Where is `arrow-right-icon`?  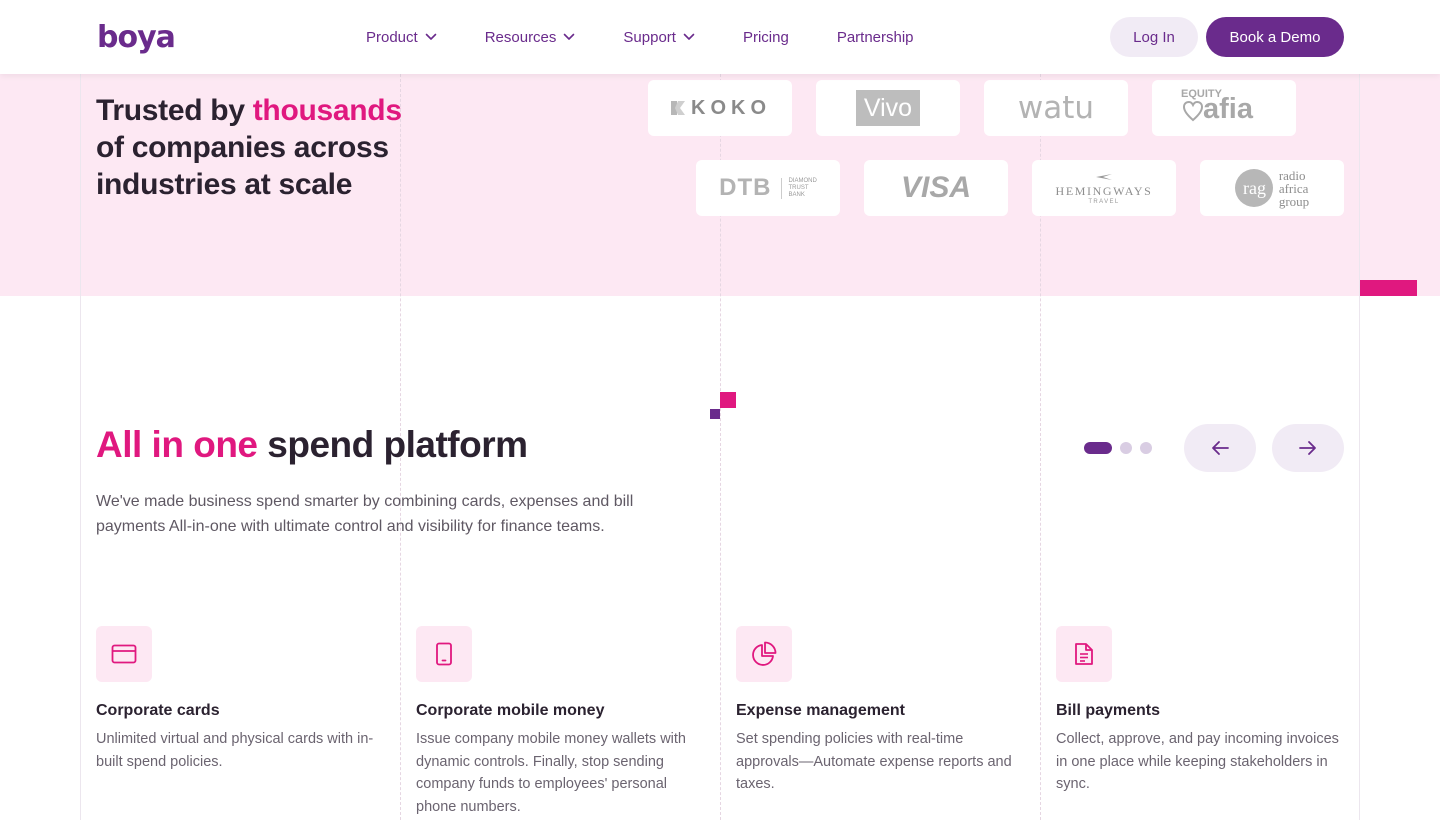 arrow-right-icon is located at coordinates (1307, 448).